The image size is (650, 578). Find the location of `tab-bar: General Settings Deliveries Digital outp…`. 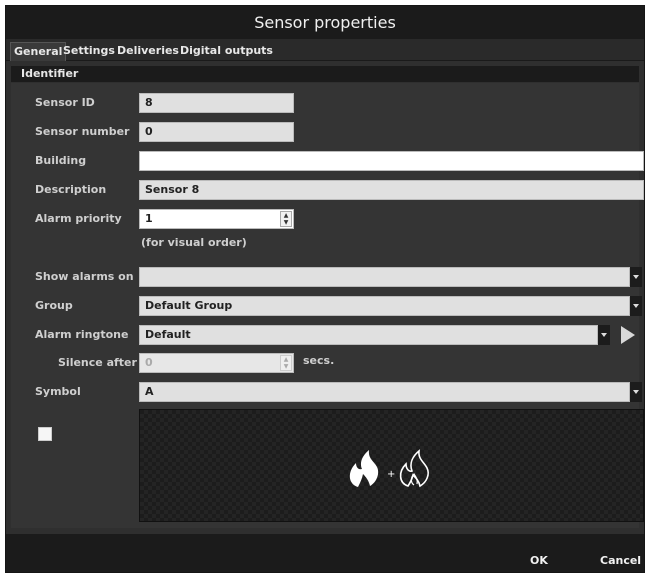

tab-bar: General Settings Deliveries Digital outp… is located at coordinates (325, 50).